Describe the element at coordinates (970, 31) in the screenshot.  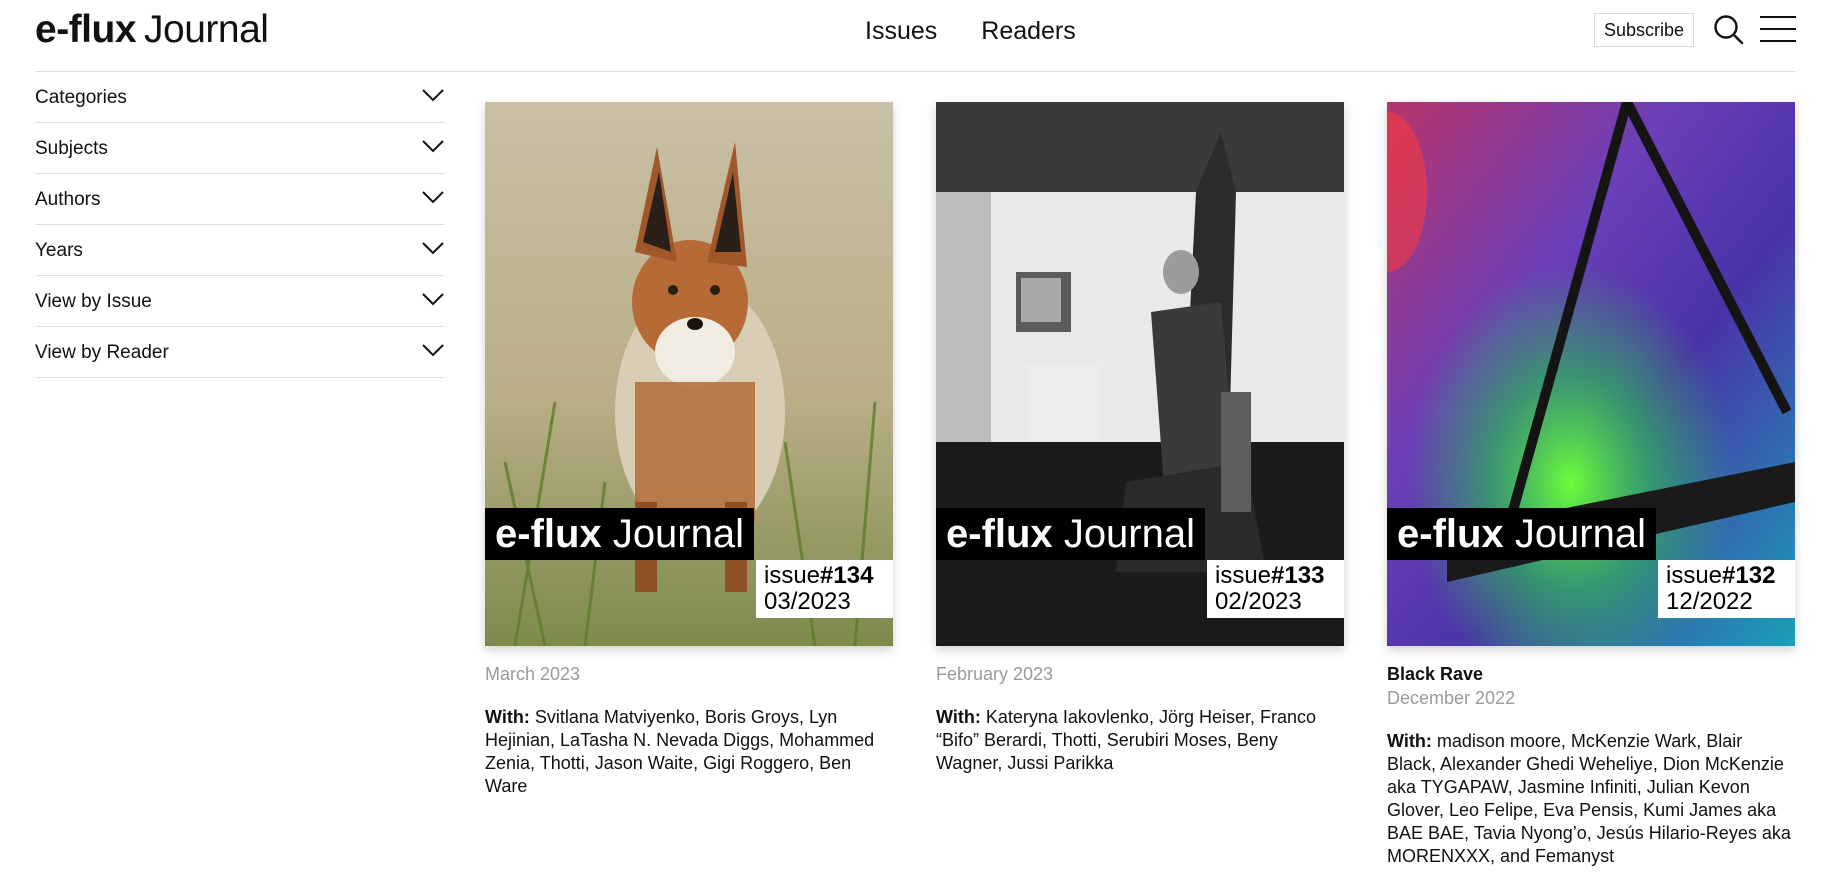
I see `top-nav: Issues Readers` at that location.